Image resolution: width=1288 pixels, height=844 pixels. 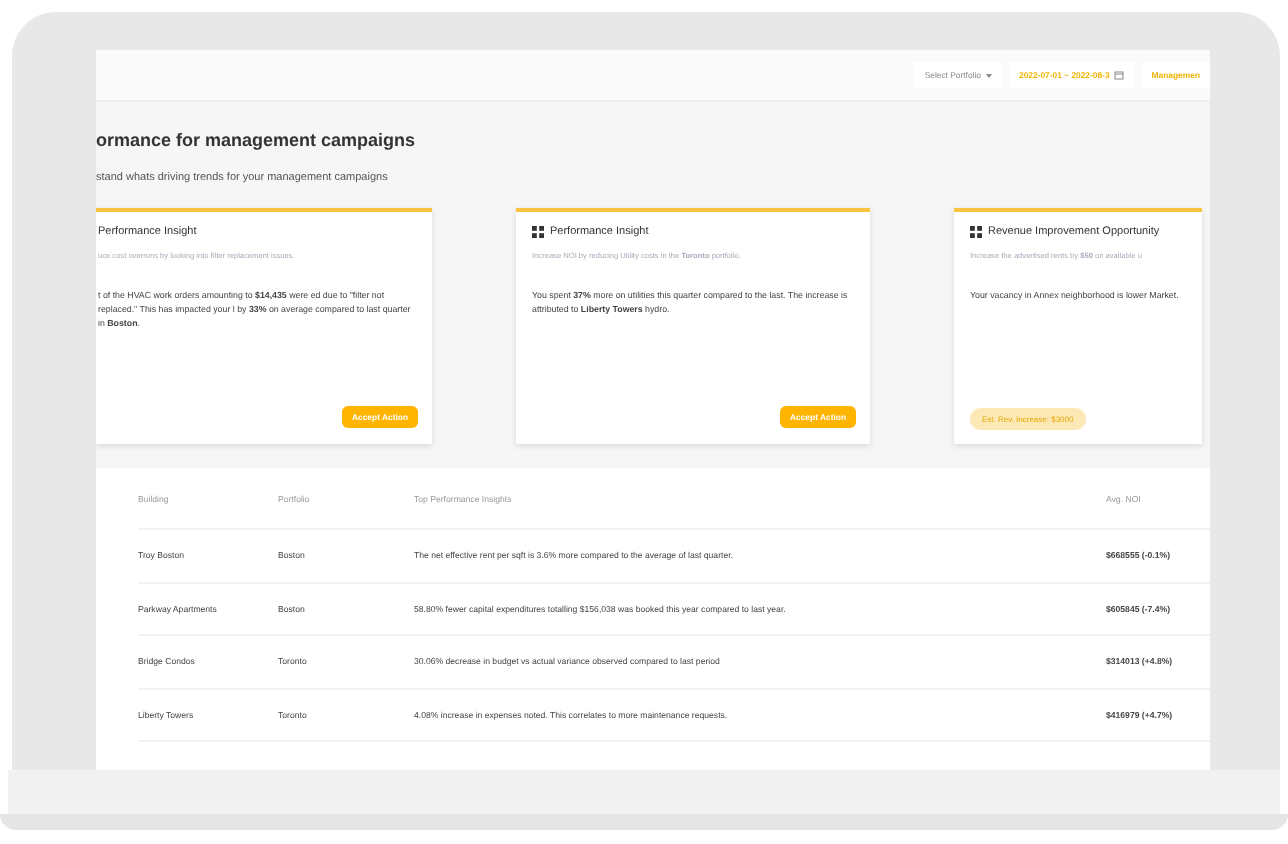 What do you see at coordinates (257, 140) in the screenshot?
I see `page-title: ormance for management campaigns` at bounding box center [257, 140].